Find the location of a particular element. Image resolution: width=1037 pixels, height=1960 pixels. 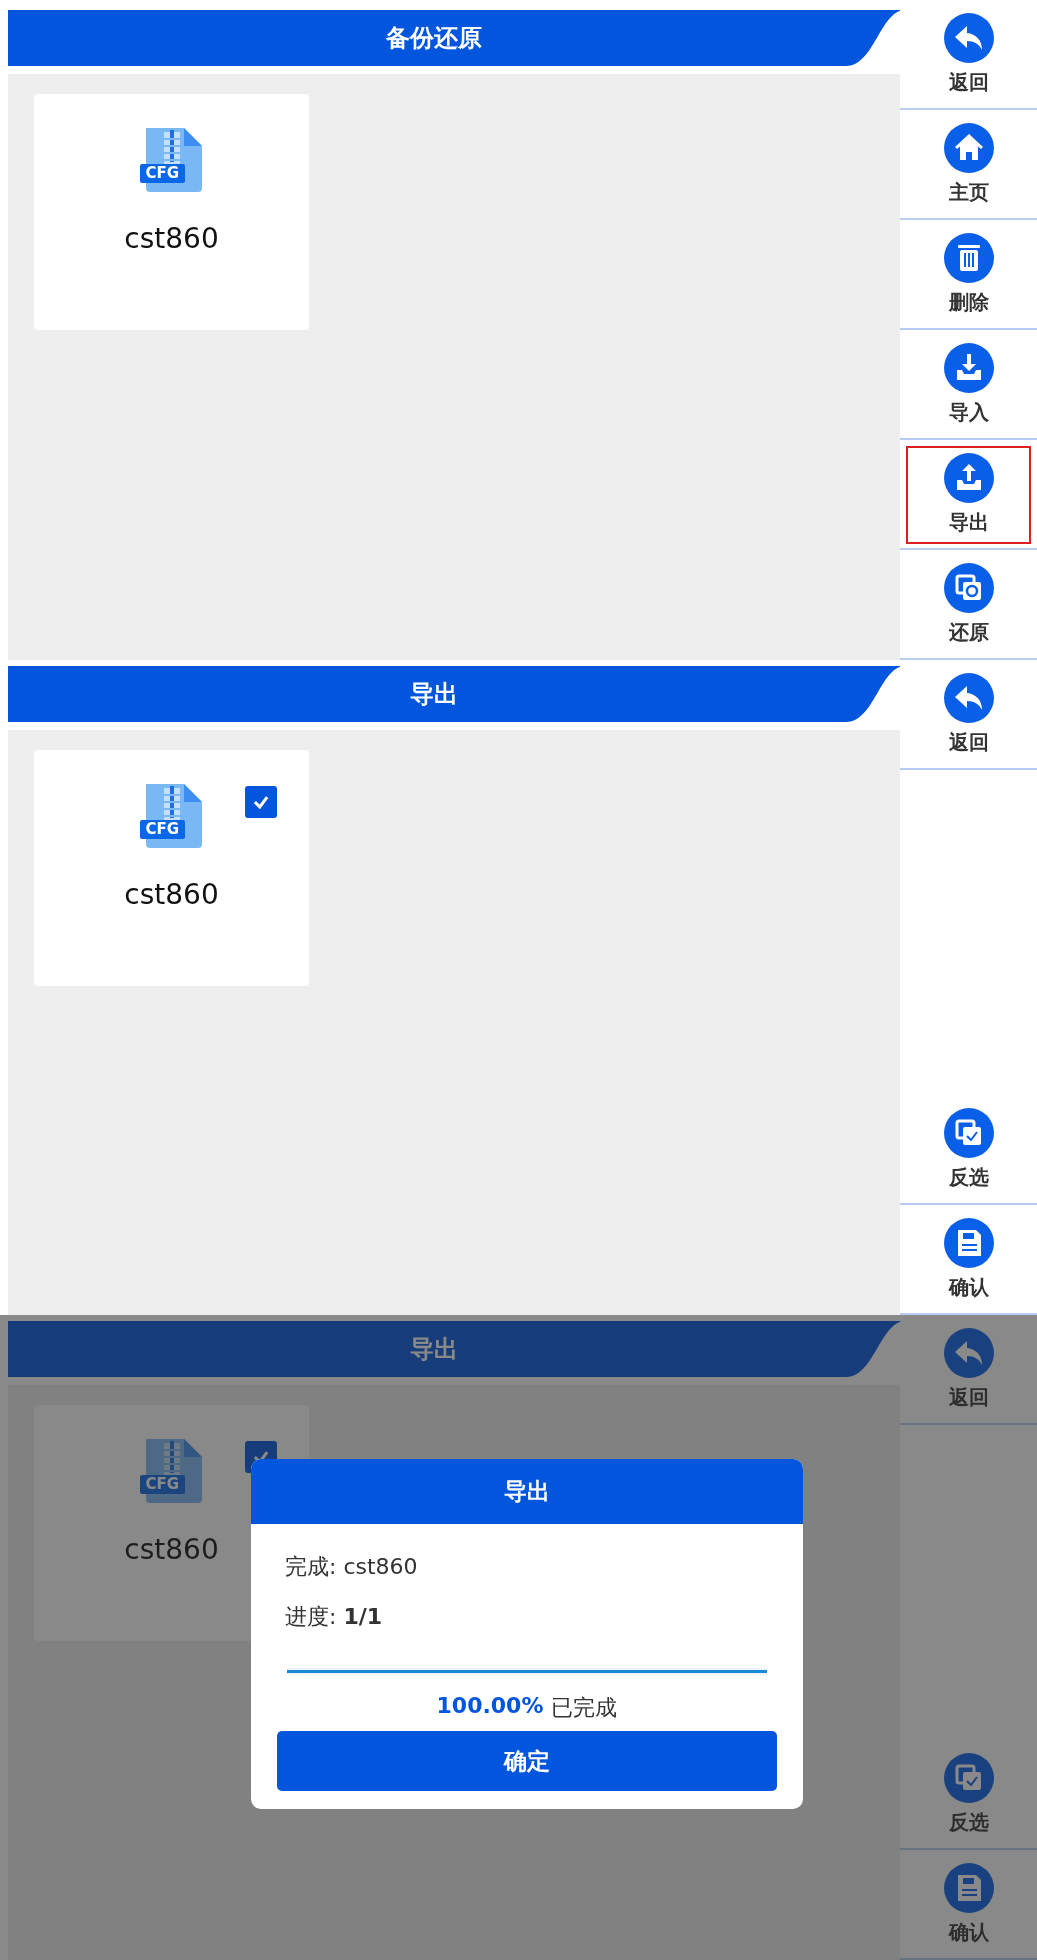

checkbox is located at coordinates (261, 802).